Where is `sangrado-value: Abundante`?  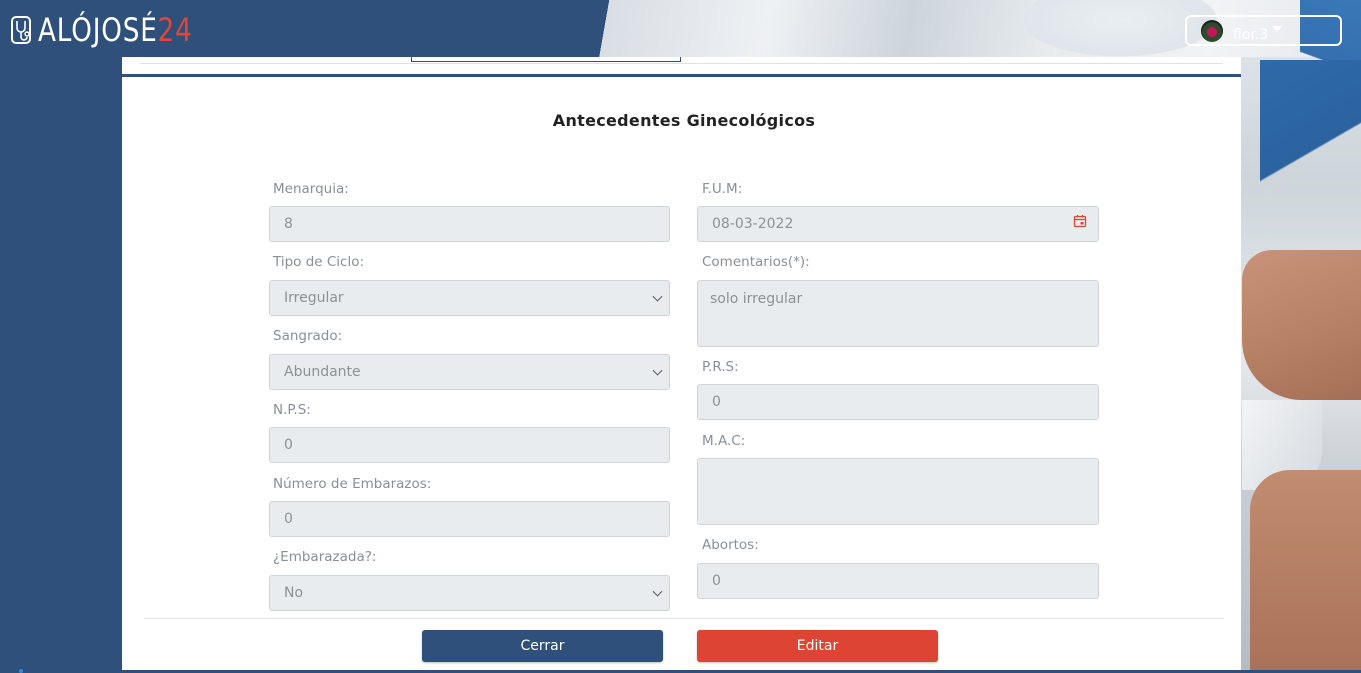 sangrado-value: Abundante is located at coordinates (322, 372).